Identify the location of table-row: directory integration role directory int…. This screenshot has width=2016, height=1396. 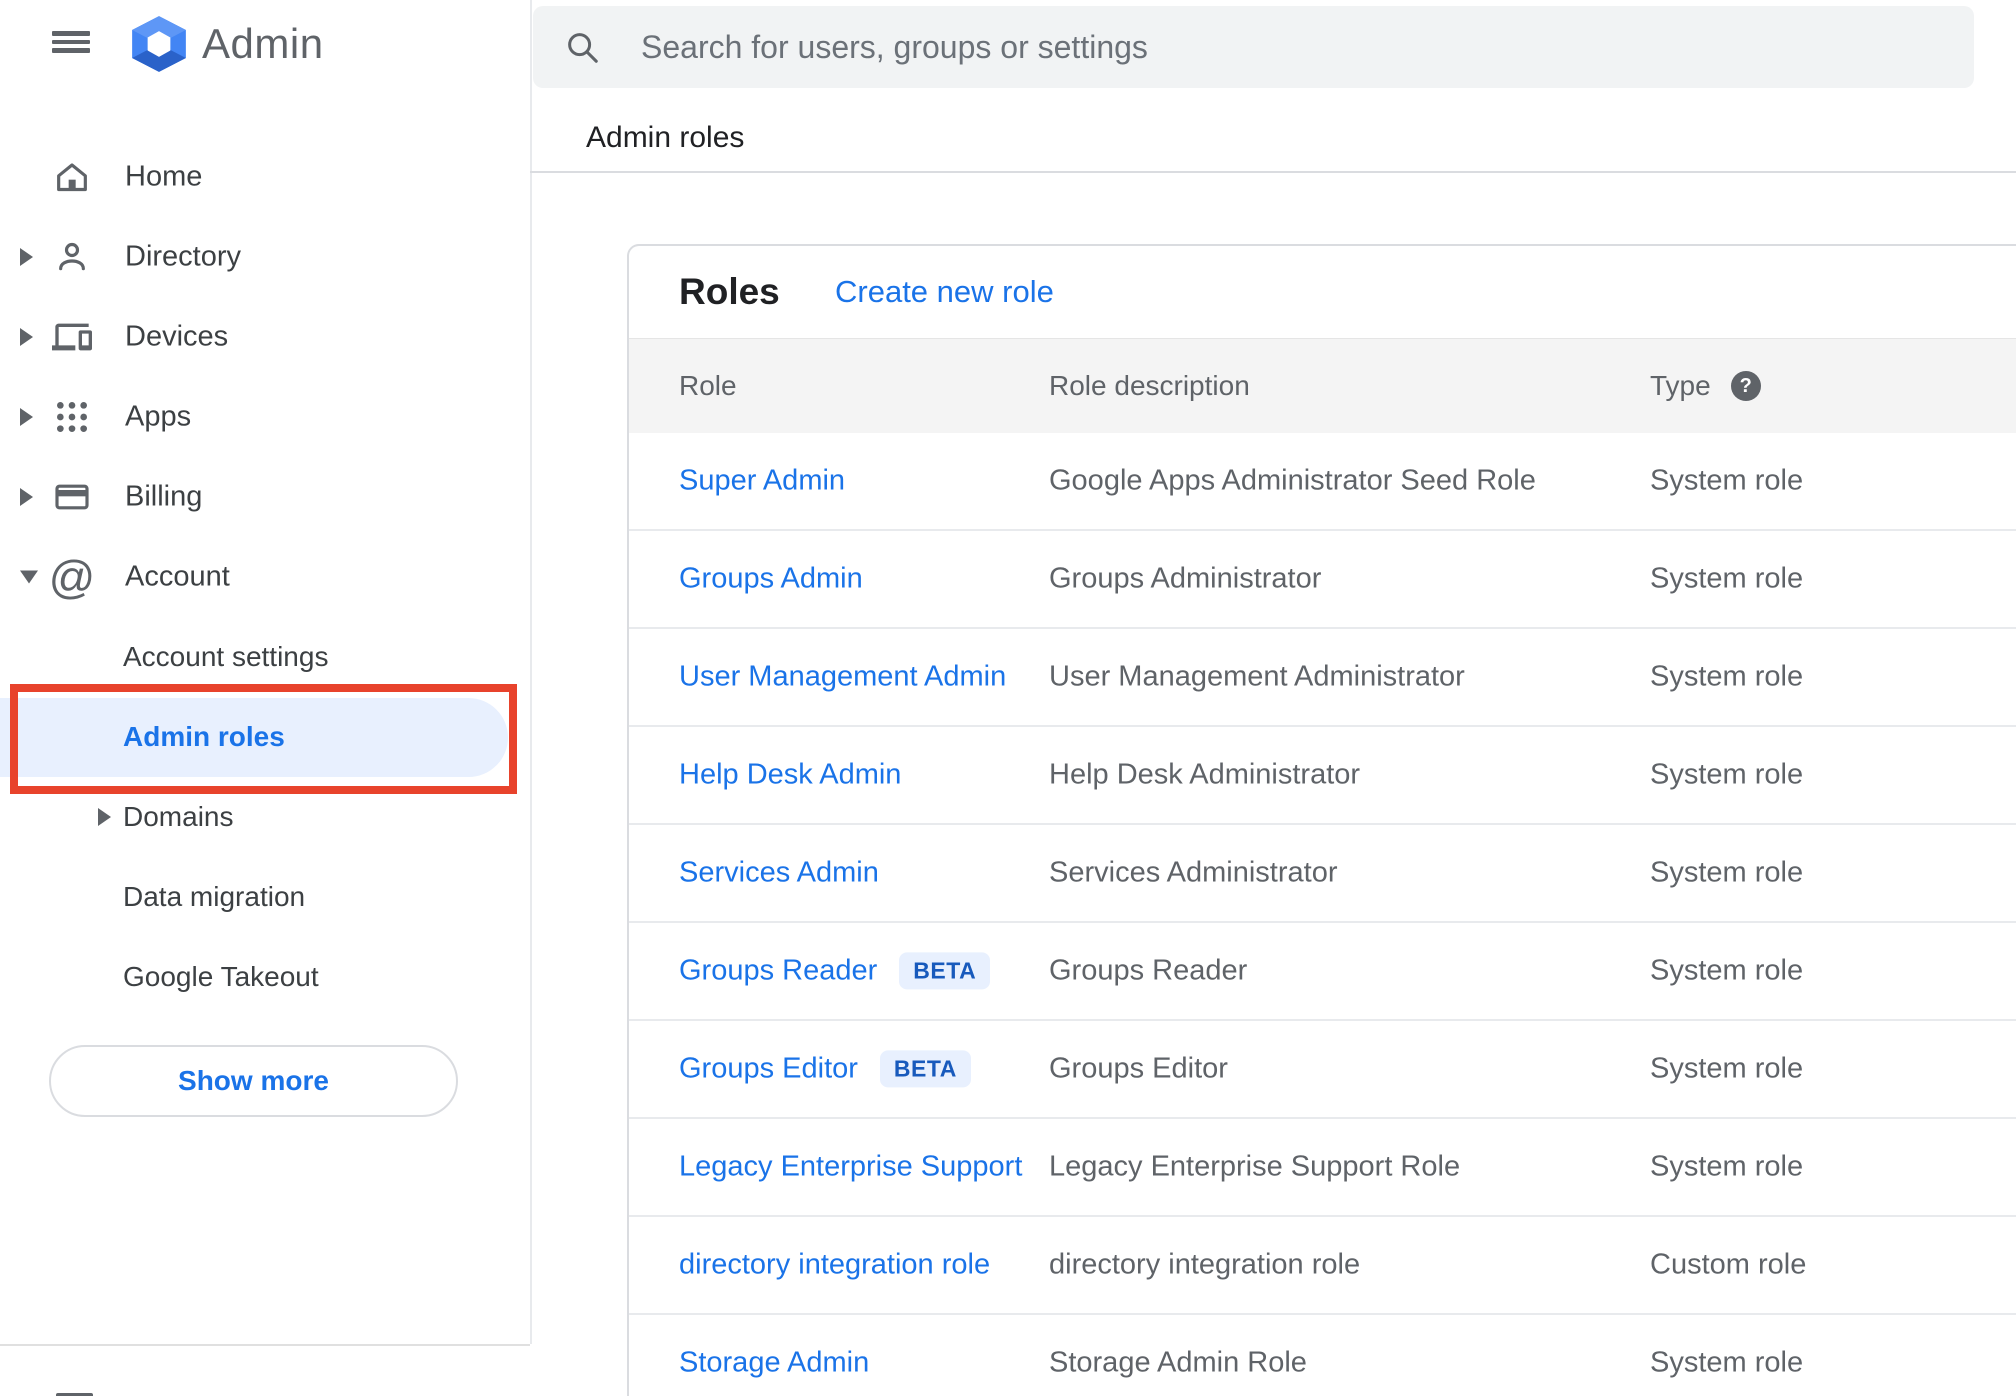
(1322, 1266).